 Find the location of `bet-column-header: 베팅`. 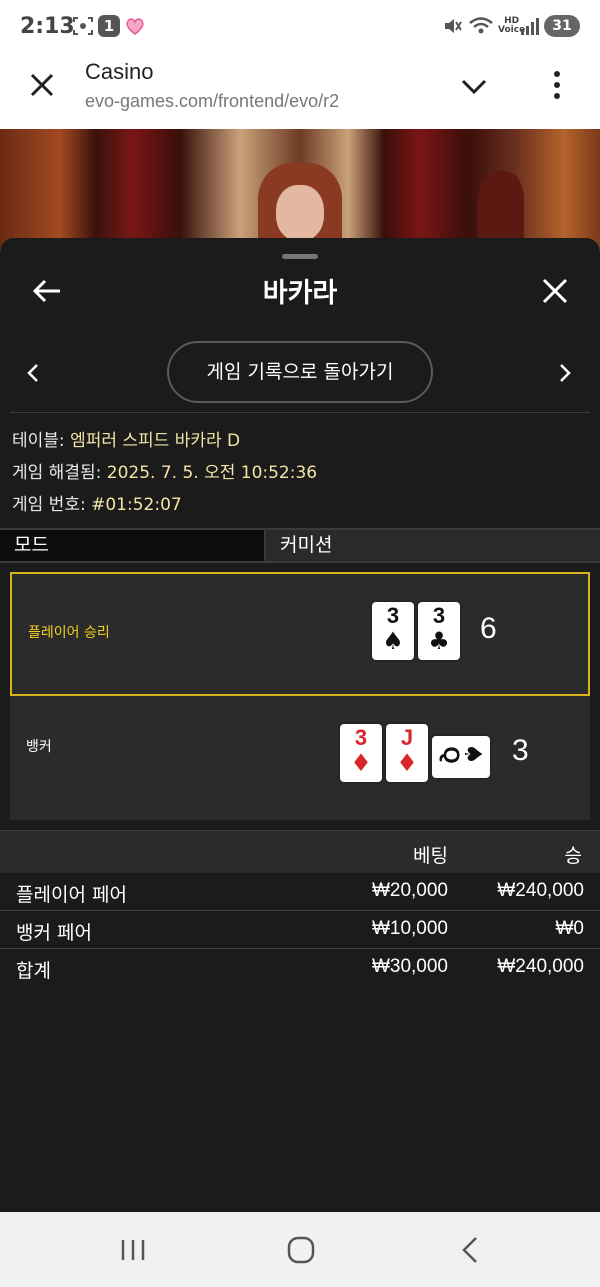

bet-column-header: 베팅 is located at coordinates (430, 856).